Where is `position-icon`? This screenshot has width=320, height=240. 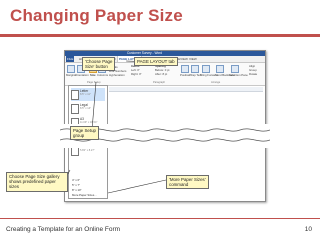 position-icon is located at coordinates (185, 69).